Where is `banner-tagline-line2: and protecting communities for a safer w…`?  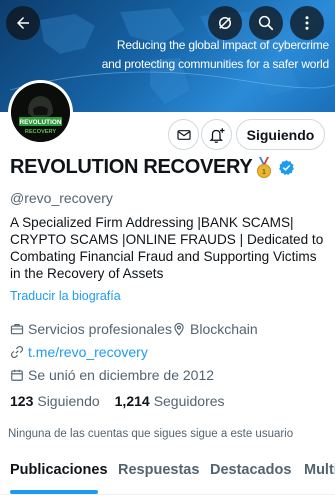 banner-tagline-line2: and protecting communities for a safer w… is located at coordinates (215, 64).